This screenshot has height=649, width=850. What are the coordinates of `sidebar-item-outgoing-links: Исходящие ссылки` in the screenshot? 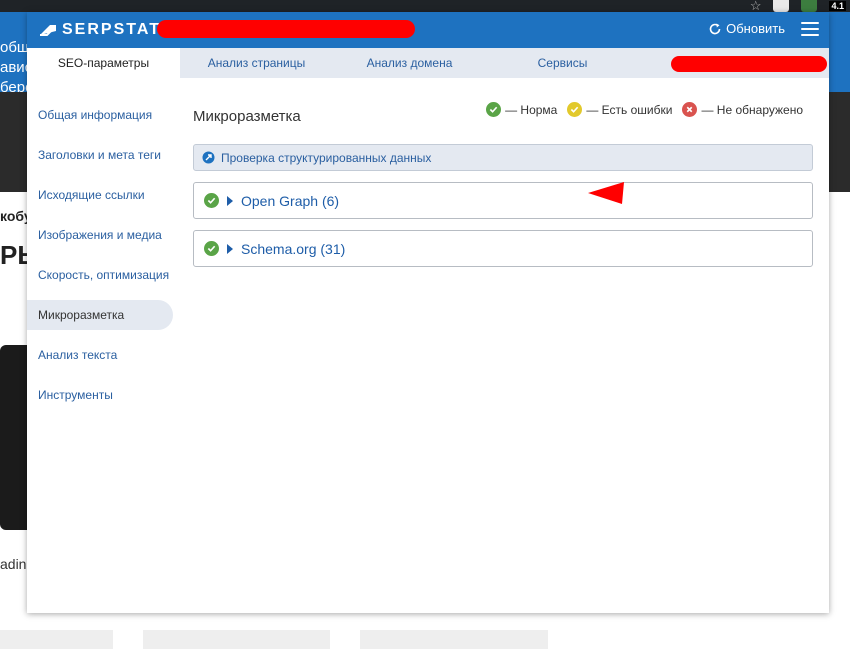 It's located at (102, 195).